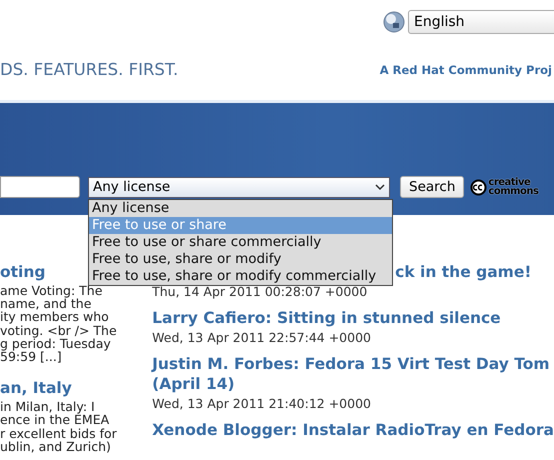  I want to click on tagline: DS. FEATURES. FIRST., so click(89, 69).